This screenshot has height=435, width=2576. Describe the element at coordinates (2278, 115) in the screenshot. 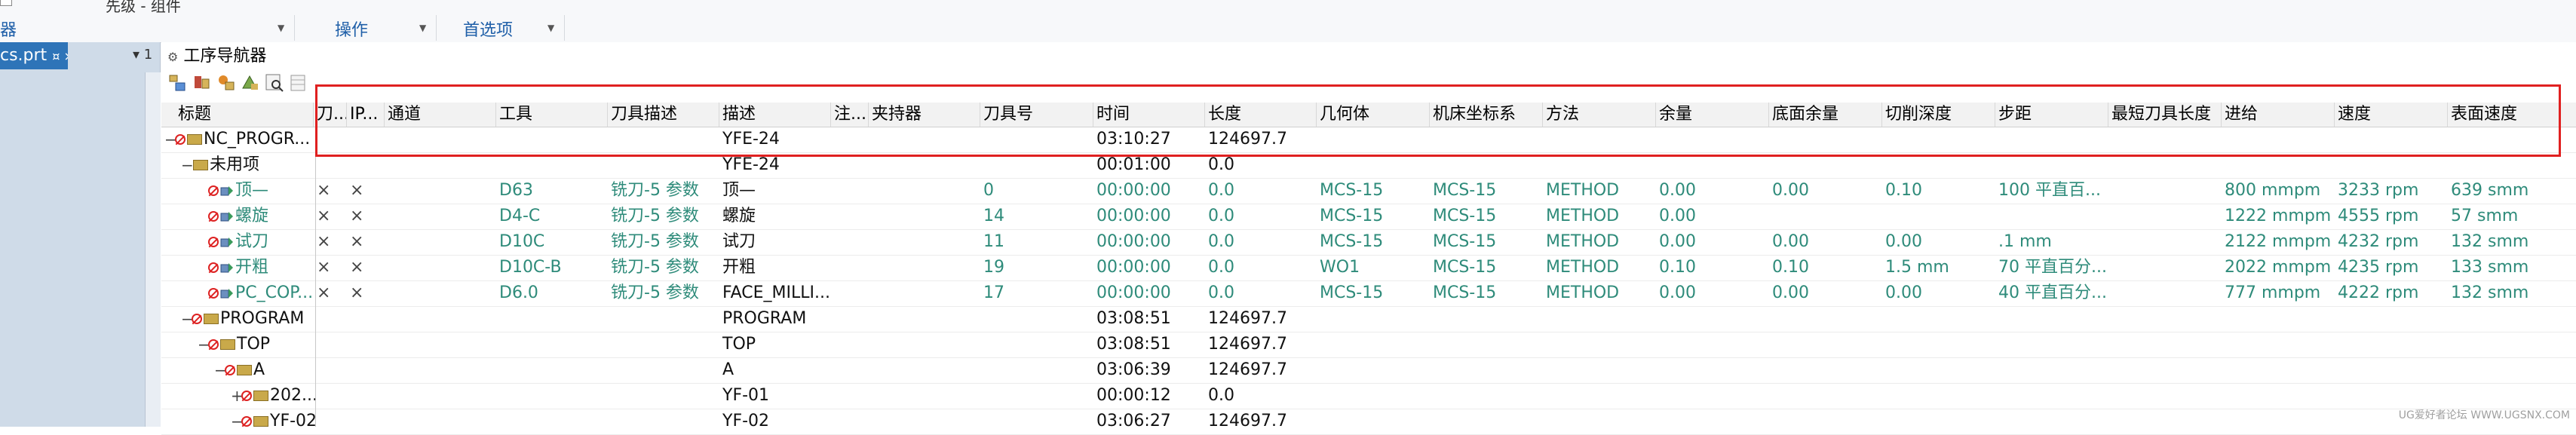

I see `col-header-feed: 进给` at that location.